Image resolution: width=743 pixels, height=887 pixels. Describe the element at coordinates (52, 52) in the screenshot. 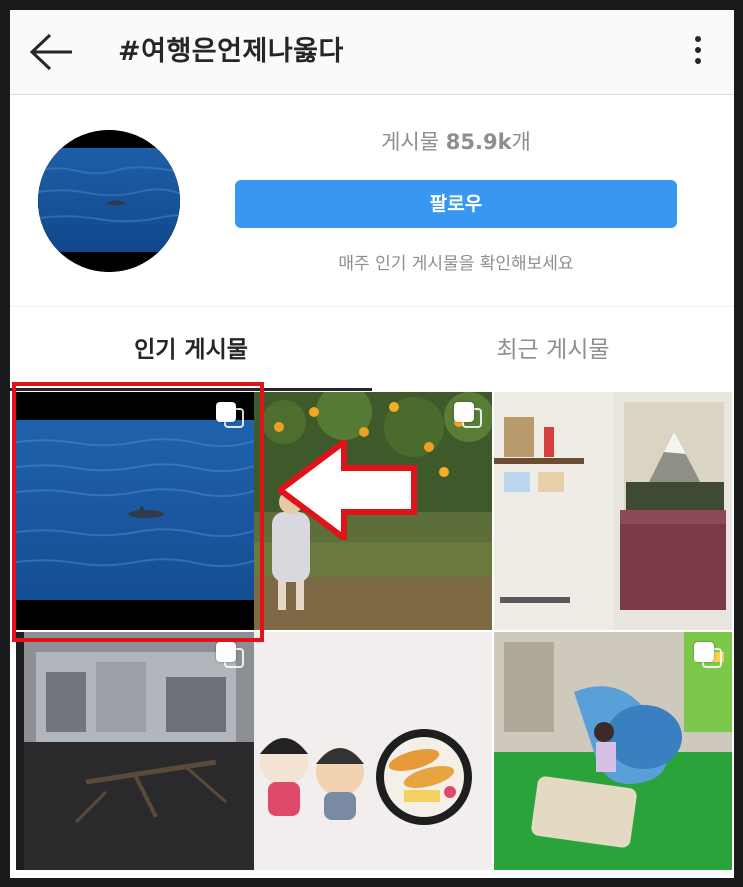

I see `back-arrow-icon` at that location.